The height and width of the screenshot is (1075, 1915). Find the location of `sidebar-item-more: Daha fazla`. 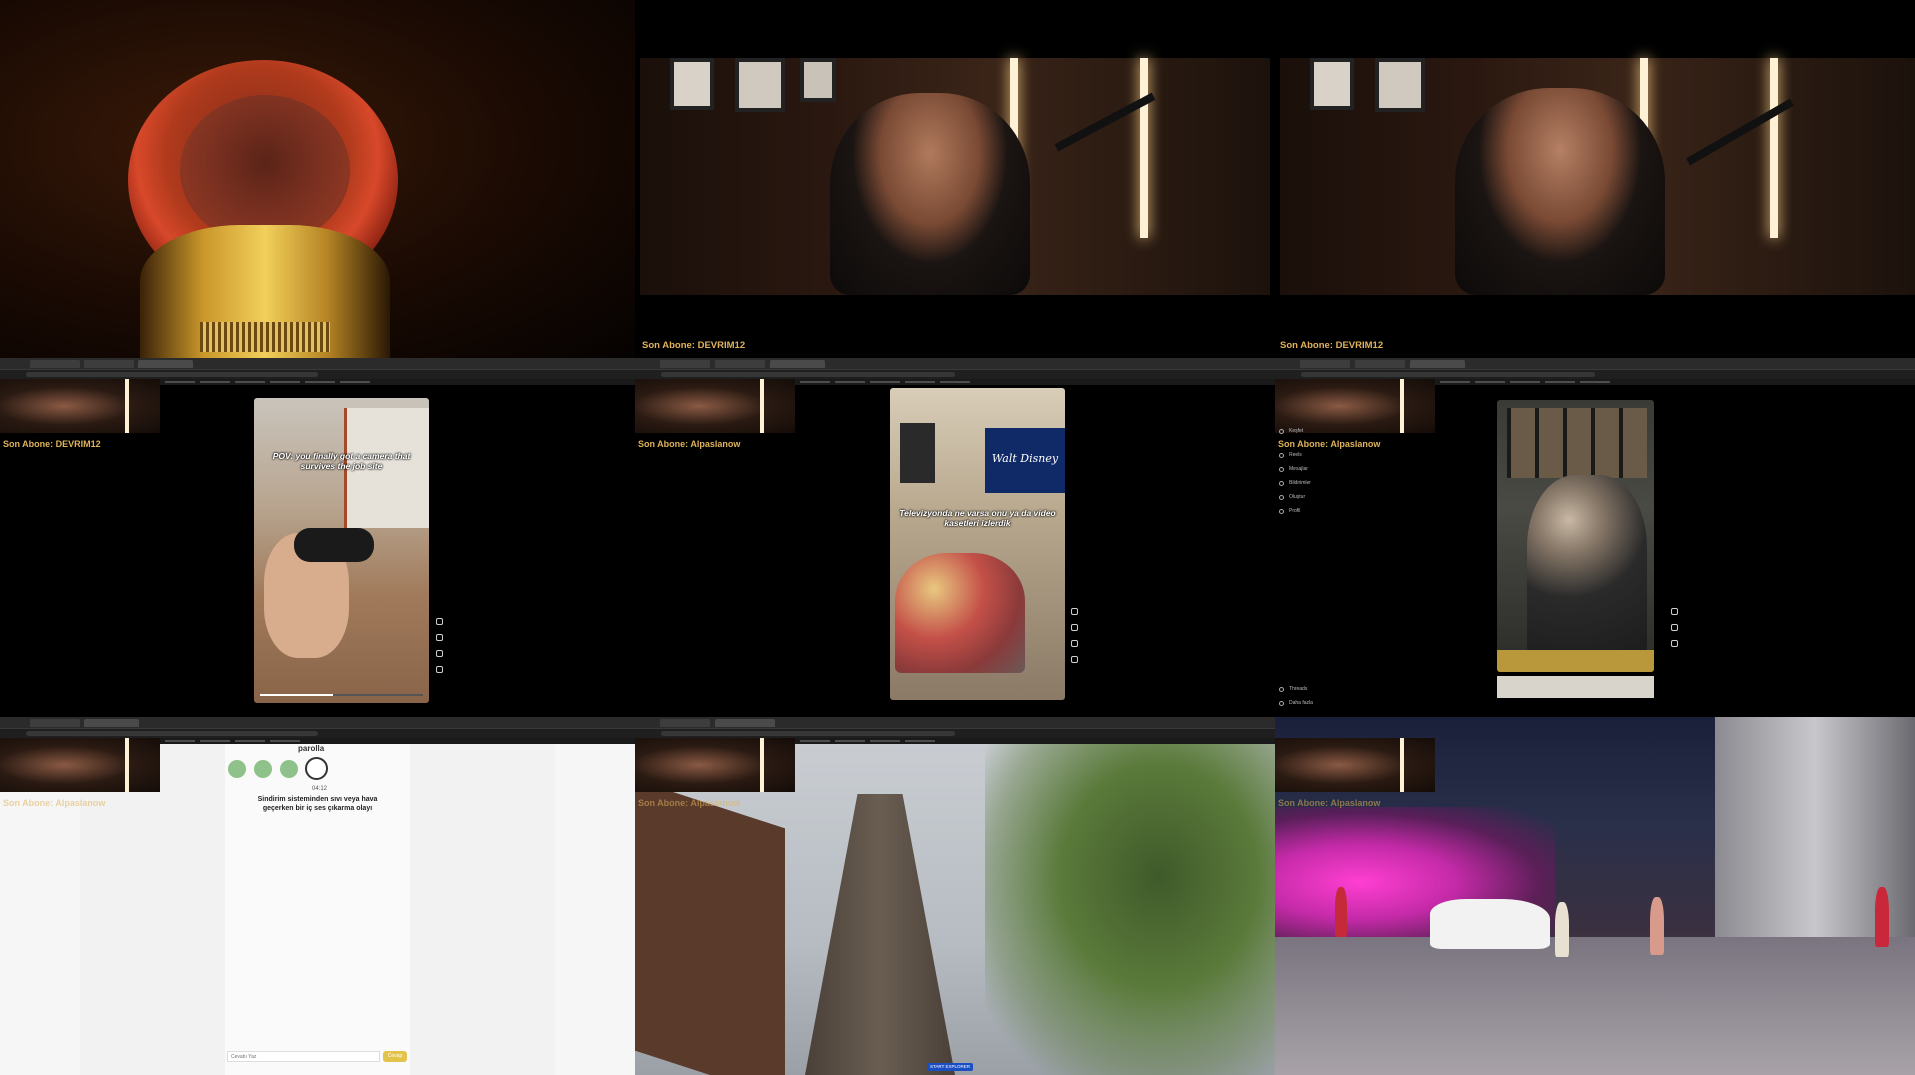

sidebar-item-more: Daha fazla is located at coordinates (1296, 703).